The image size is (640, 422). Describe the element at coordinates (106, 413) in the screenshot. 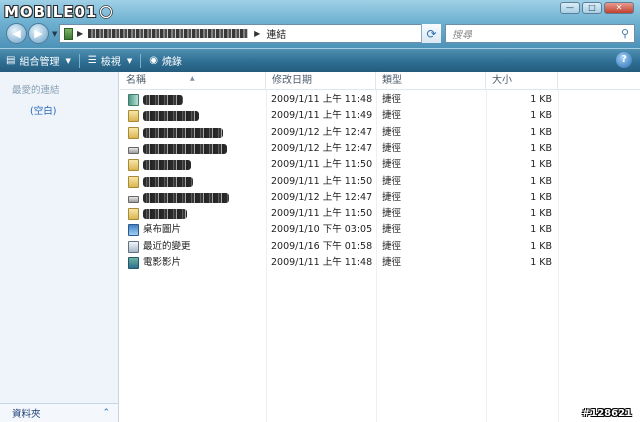

I see `chevron-up-icon: ⌃` at that location.